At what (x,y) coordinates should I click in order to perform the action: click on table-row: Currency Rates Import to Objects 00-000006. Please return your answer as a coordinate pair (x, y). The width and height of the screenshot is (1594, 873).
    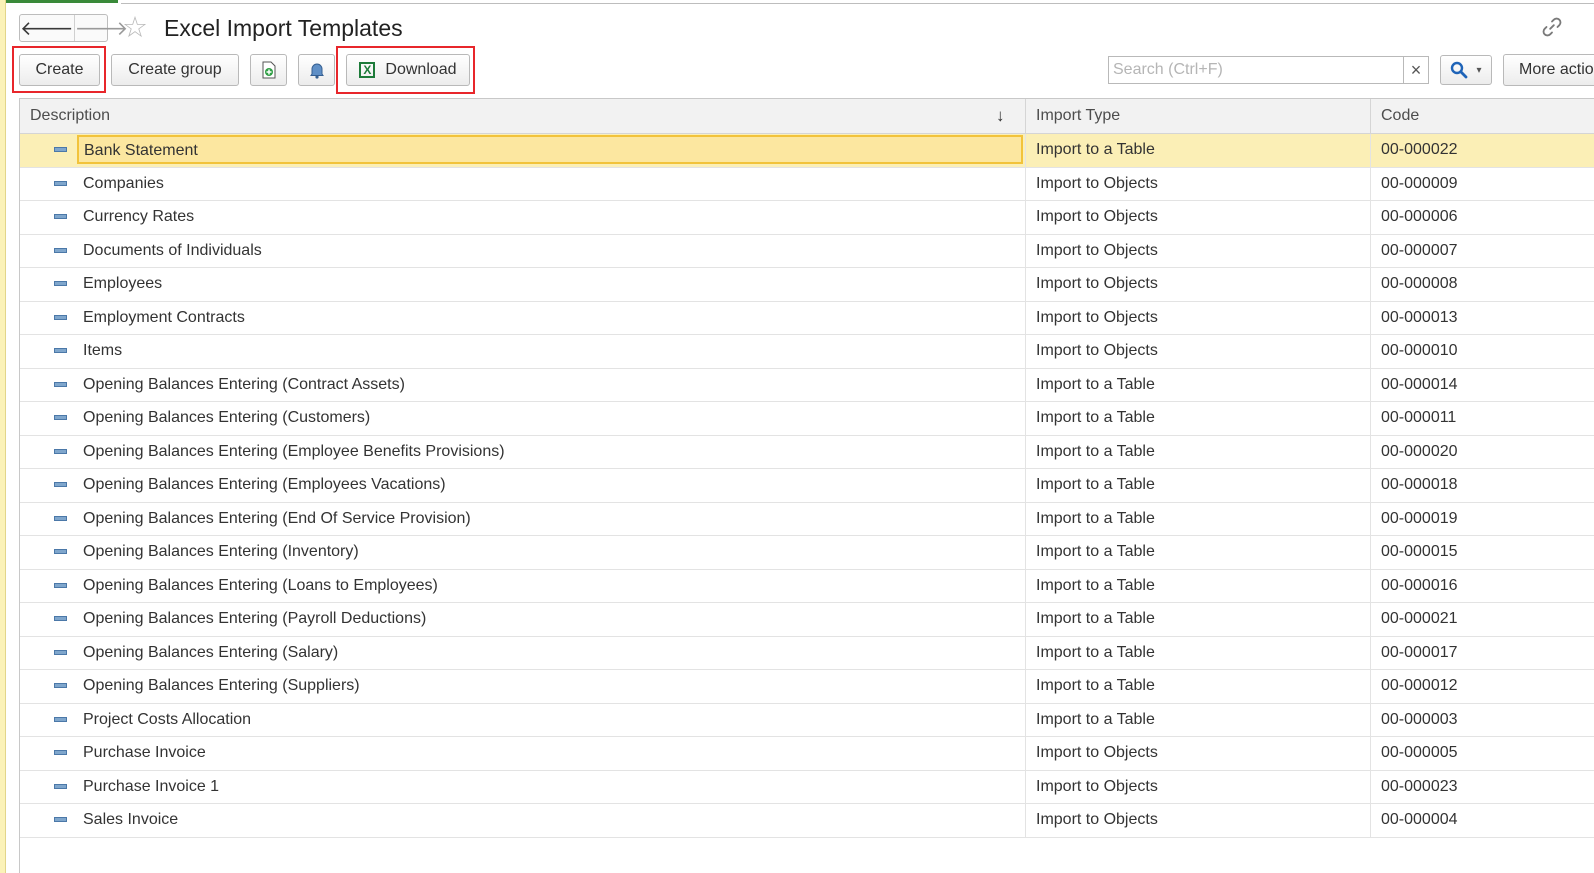
    Looking at the image, I should click on (807, 218).